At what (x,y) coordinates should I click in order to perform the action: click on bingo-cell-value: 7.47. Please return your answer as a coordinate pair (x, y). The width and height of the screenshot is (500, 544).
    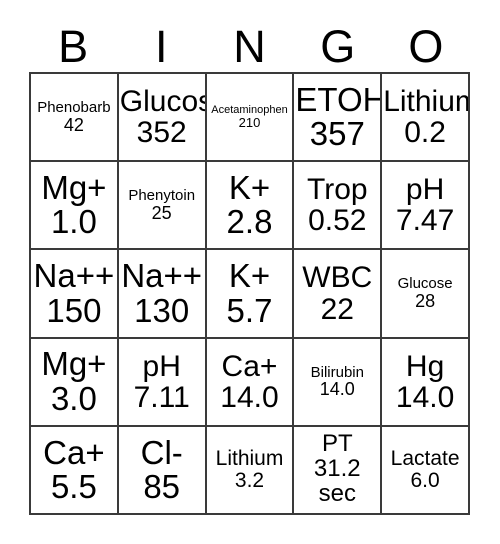
    Looking at the image, I should click on (425, 221).